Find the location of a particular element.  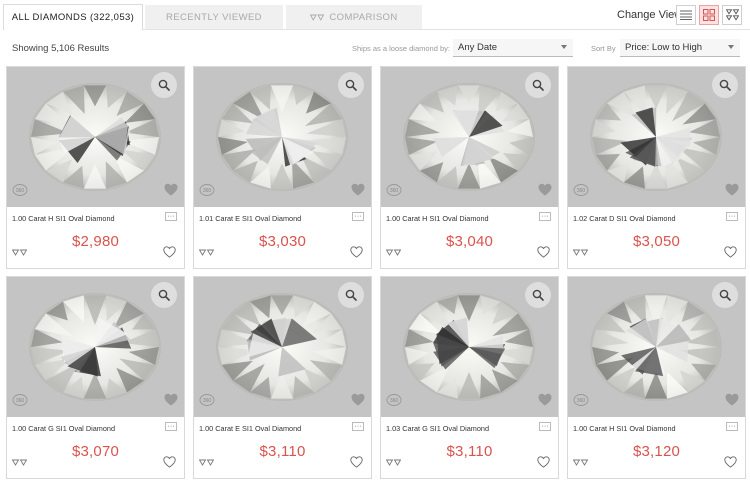

grid-view-button is located at coordinates (709, 15).